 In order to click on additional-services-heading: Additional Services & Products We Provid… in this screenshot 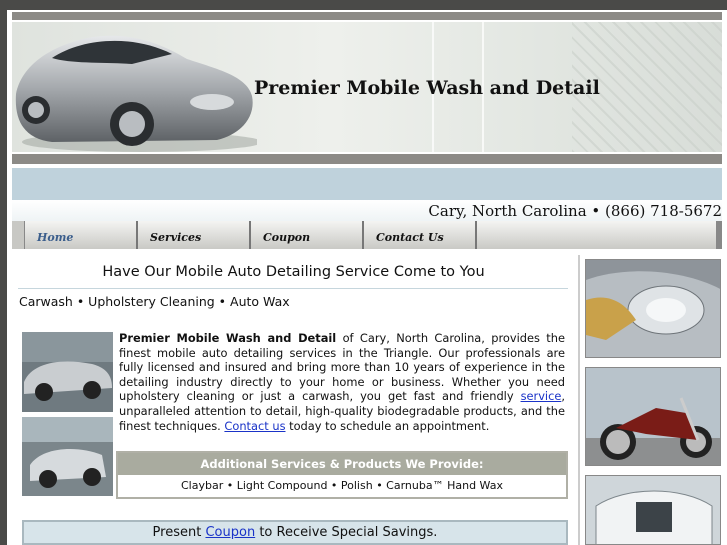, I will do `click(342, 464)`.